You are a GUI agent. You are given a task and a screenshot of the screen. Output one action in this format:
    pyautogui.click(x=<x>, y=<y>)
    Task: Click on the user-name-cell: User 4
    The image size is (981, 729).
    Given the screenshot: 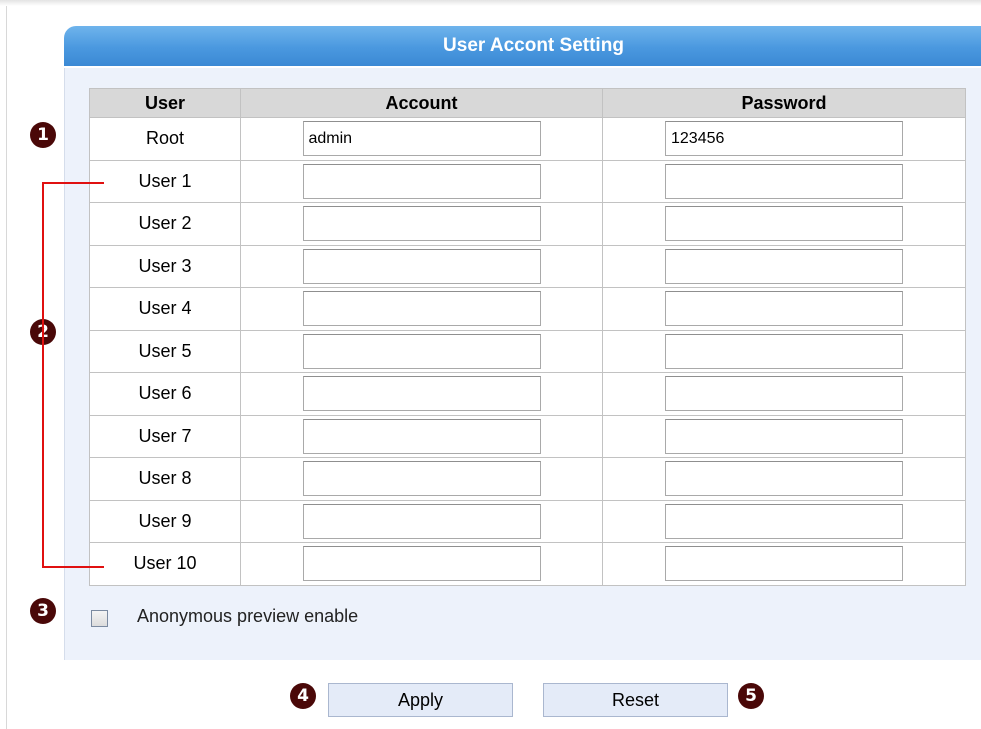 What is the action you would take?
    pyautogui.click(x=165, y=309)
    